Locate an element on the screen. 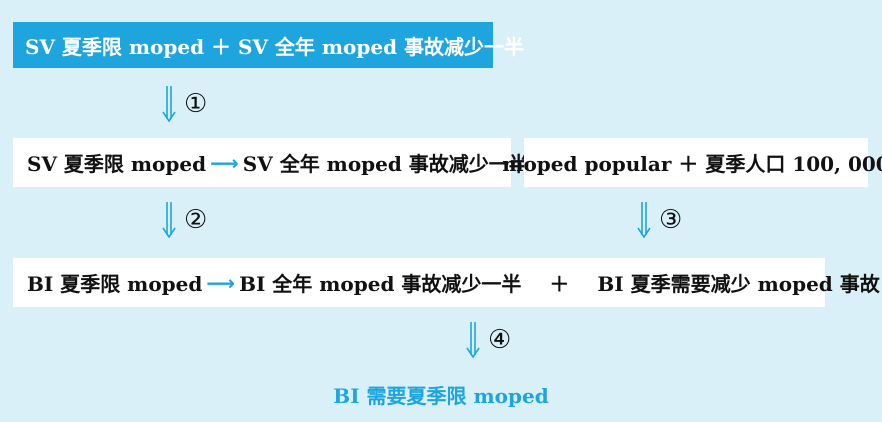 This screenshot has height=422, width=882. step-1-connector: ① is located at coordinates (184, 104).